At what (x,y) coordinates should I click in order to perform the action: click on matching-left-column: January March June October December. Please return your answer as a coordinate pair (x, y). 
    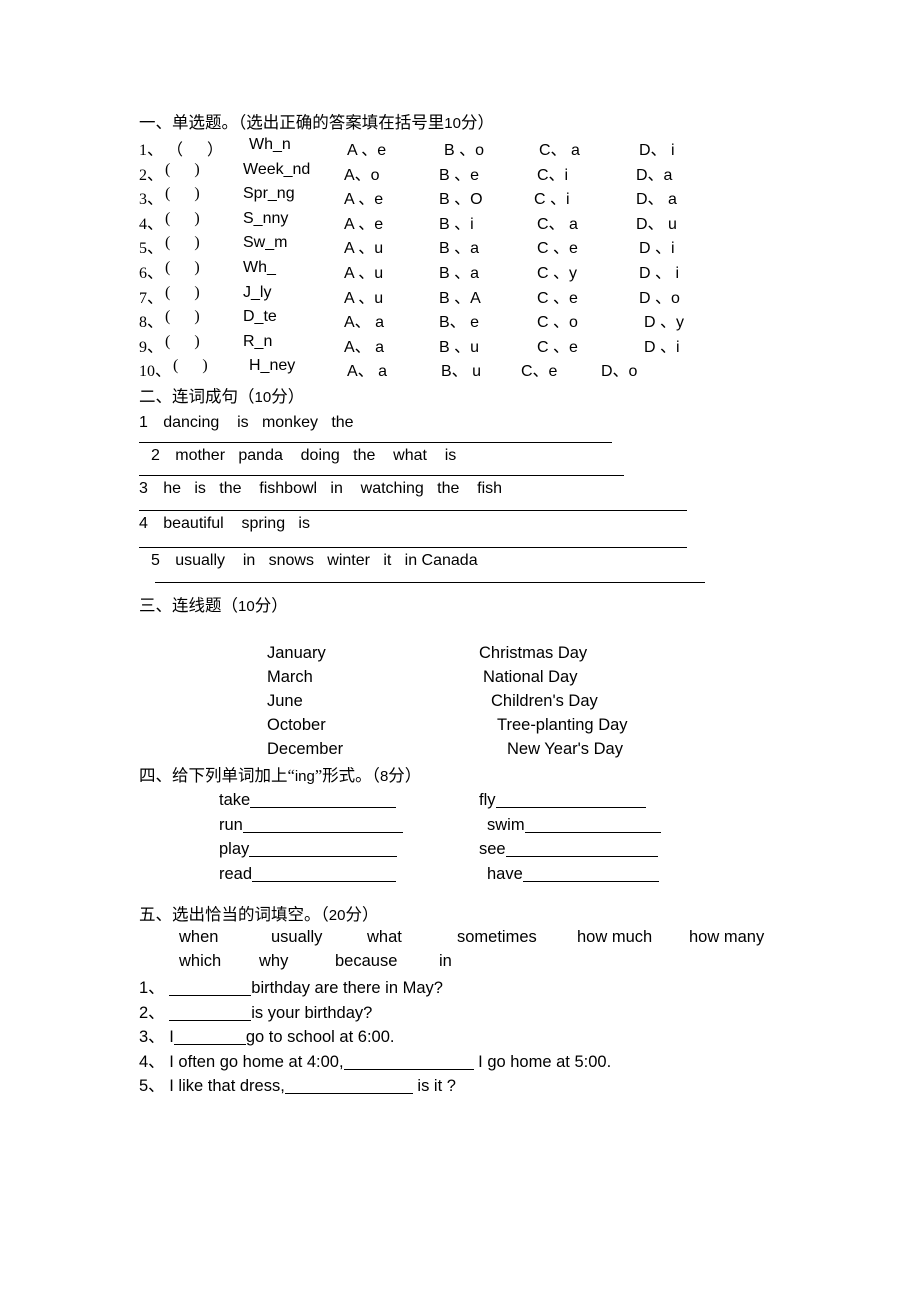
    Looking at the image, I should click on (305, 701).